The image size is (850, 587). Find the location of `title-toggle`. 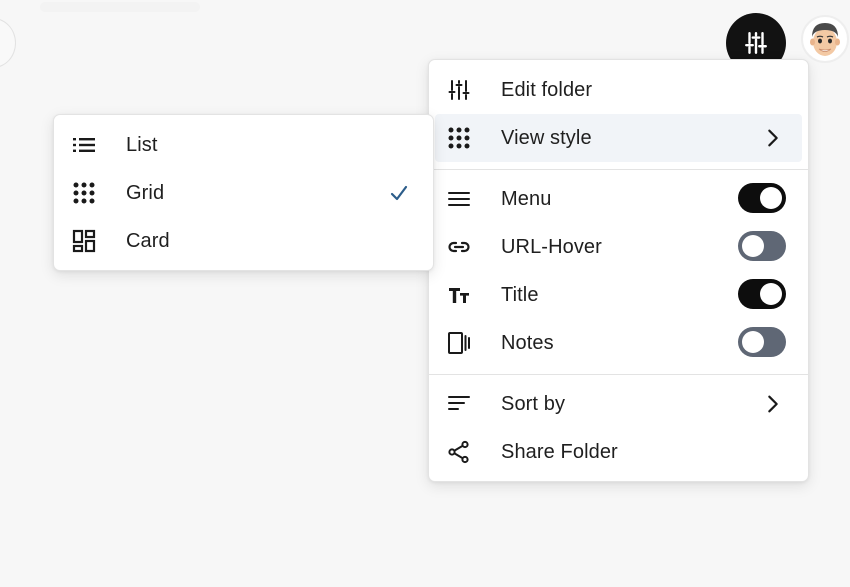

title-toggle is located at coordinates (762, 294).